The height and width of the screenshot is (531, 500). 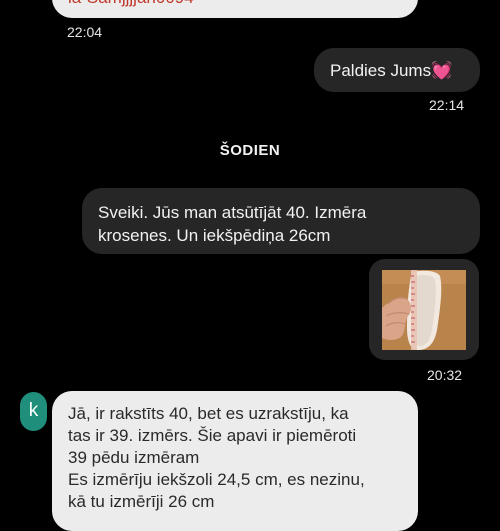 I want to click on outgoing-message-bubble: Paldies Jums💓, so click(x=397, y=70).